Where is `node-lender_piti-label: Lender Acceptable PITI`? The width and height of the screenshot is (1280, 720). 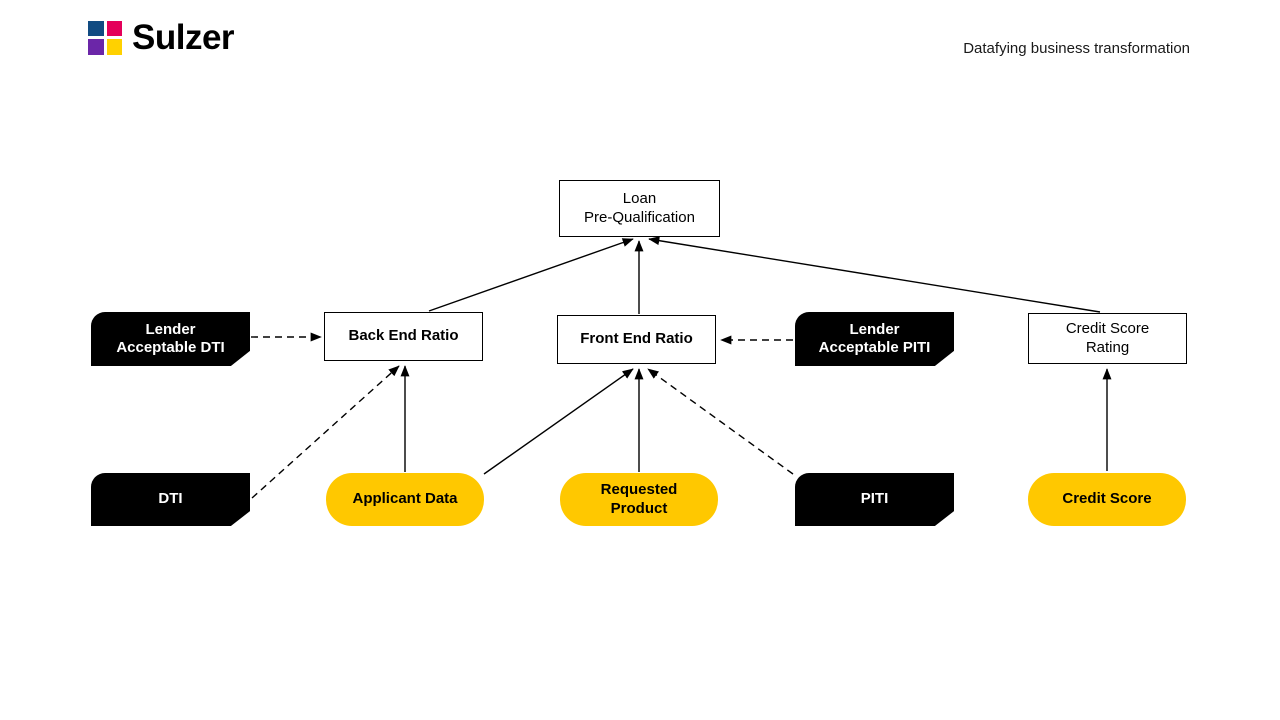
node-lender_piti-label: Lender Acceptable PITI is located at coordinates (874, 338).